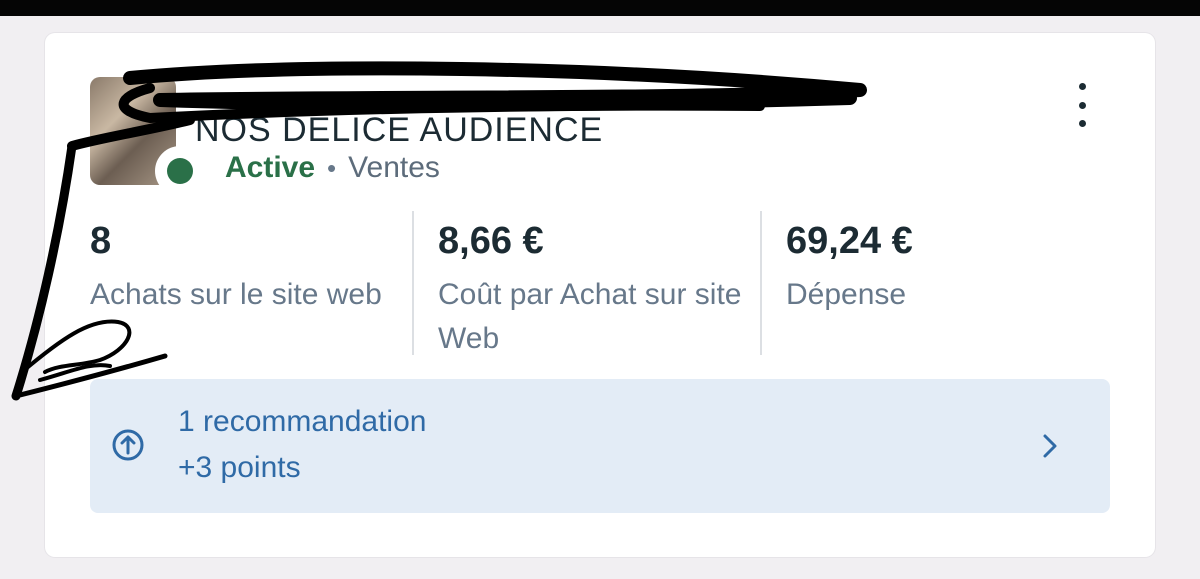 The width and height of the screenshot is (1200, 579). What do you see at coordinates (590, 316) in the screenshot?
I see `metric-label: Coût par Achat sur site Web` at bounding box center [590, 316].